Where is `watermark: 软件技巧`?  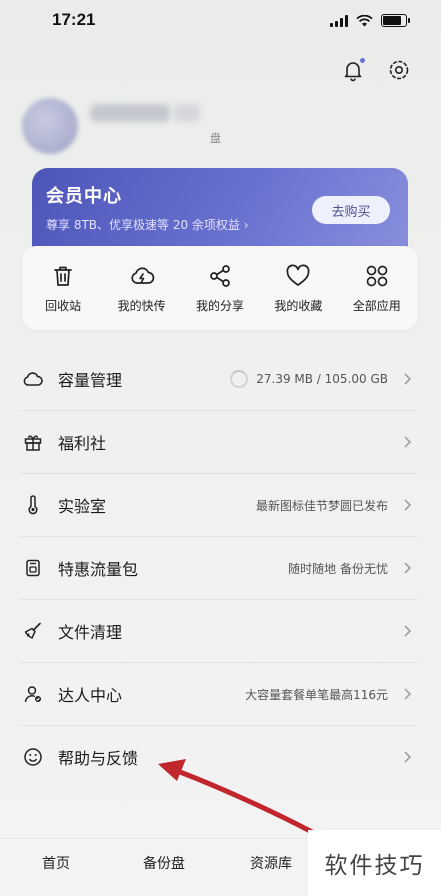 watermark: 软件技巧 is located at coordinates (374, 863).